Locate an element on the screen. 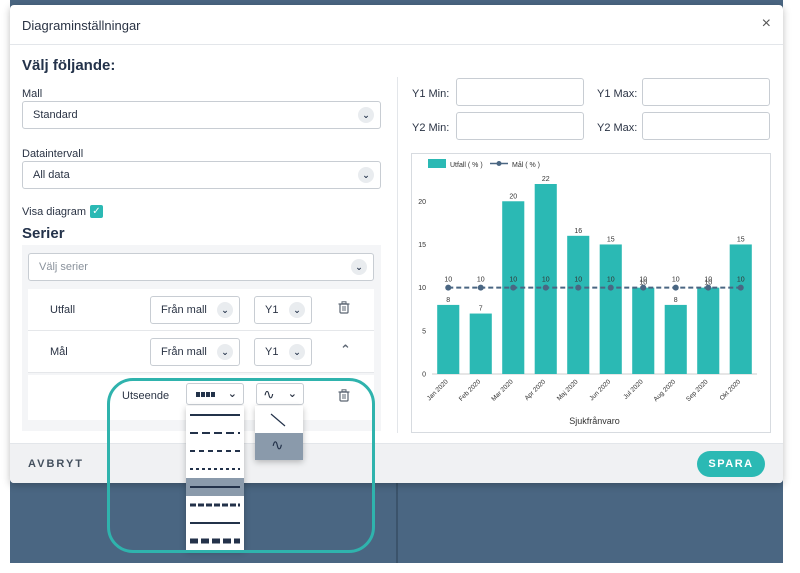  dialog-header: Diagraminställningar × is located at coordinates (396, 25).